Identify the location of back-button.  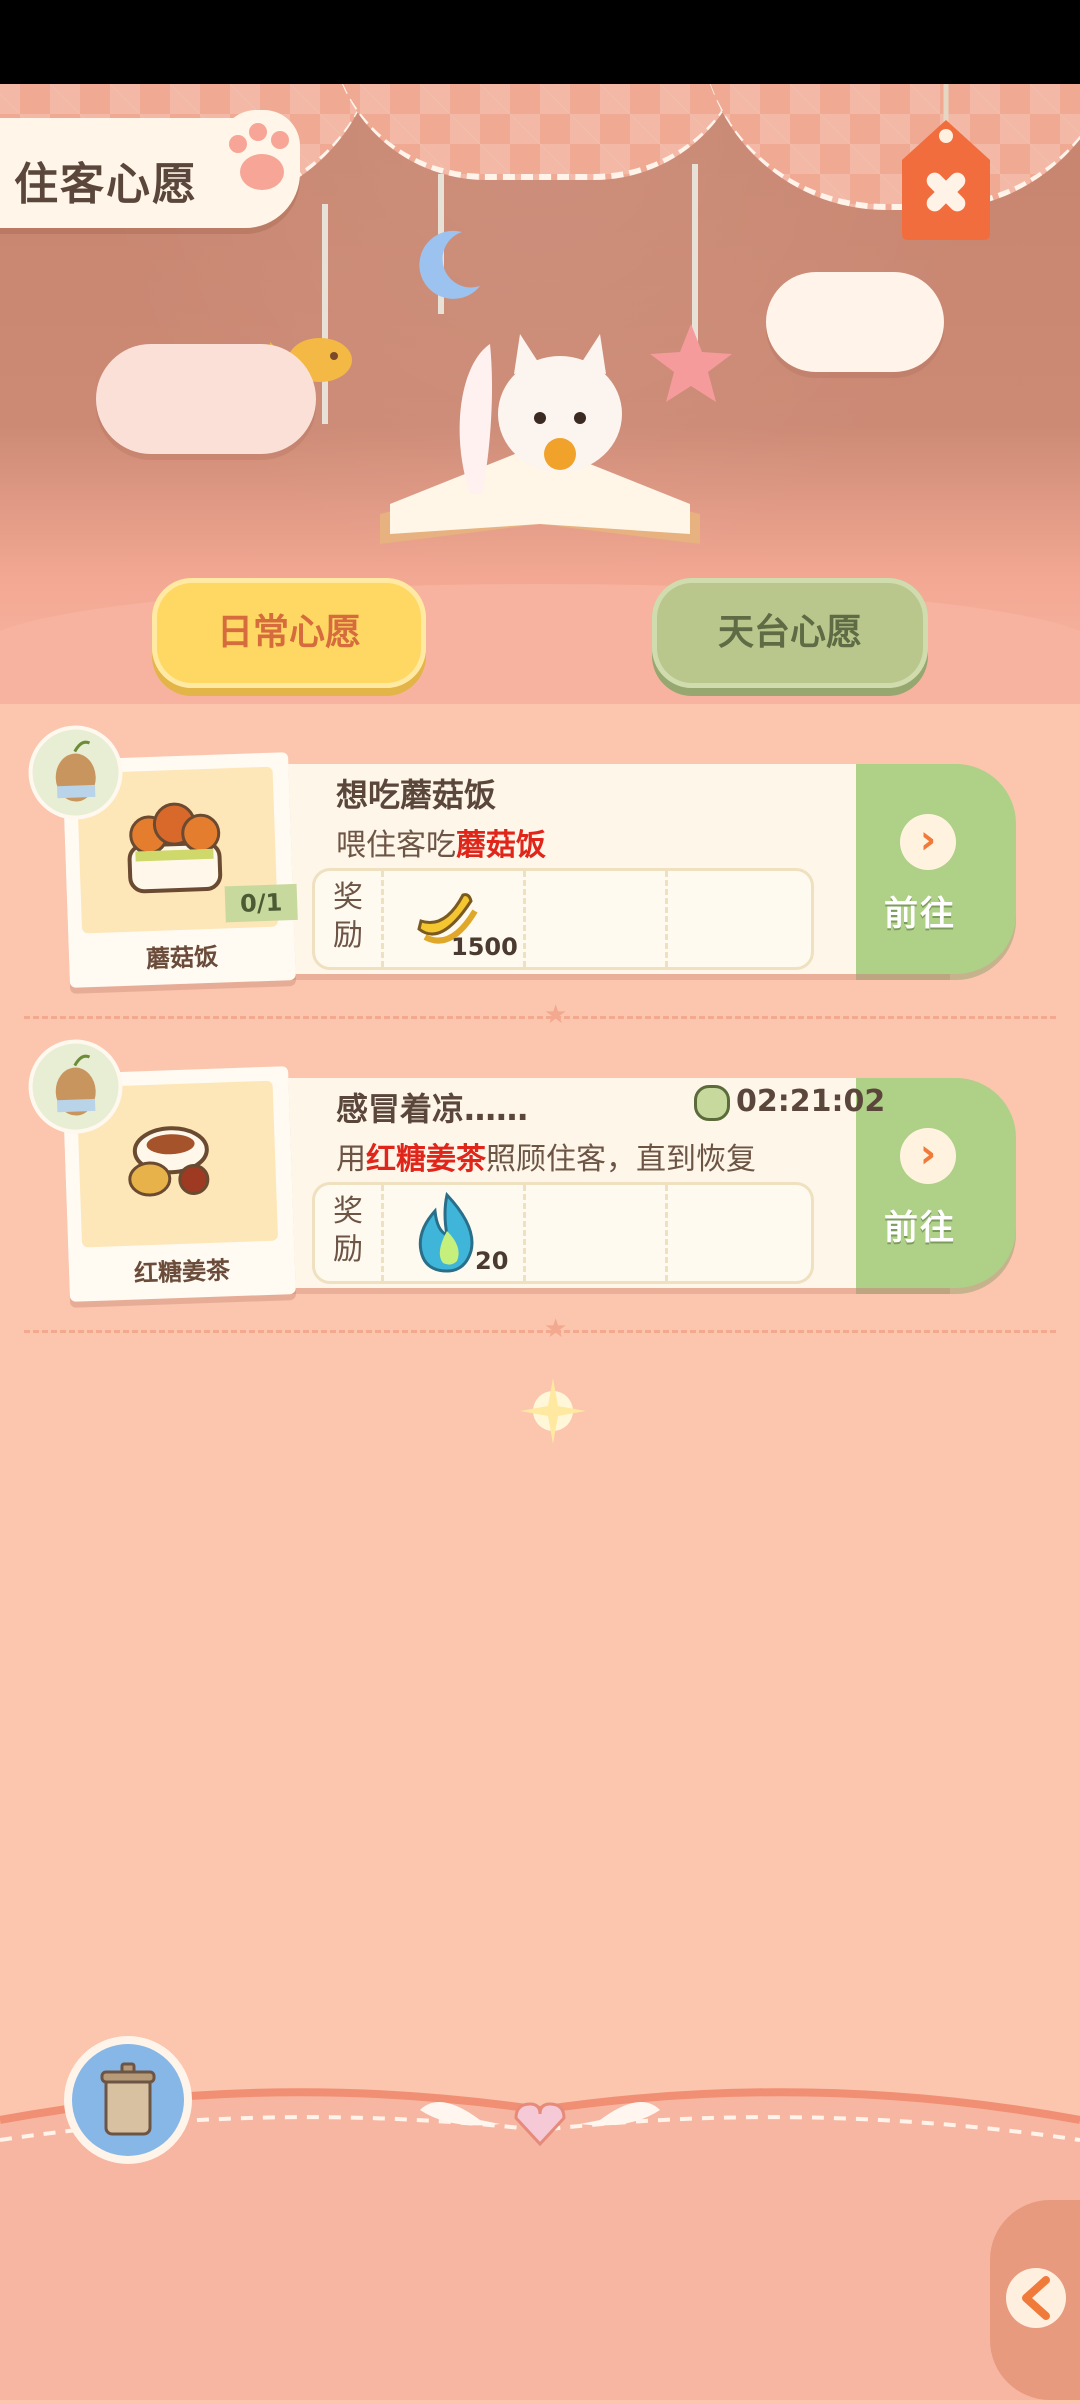
(1035, 2300).